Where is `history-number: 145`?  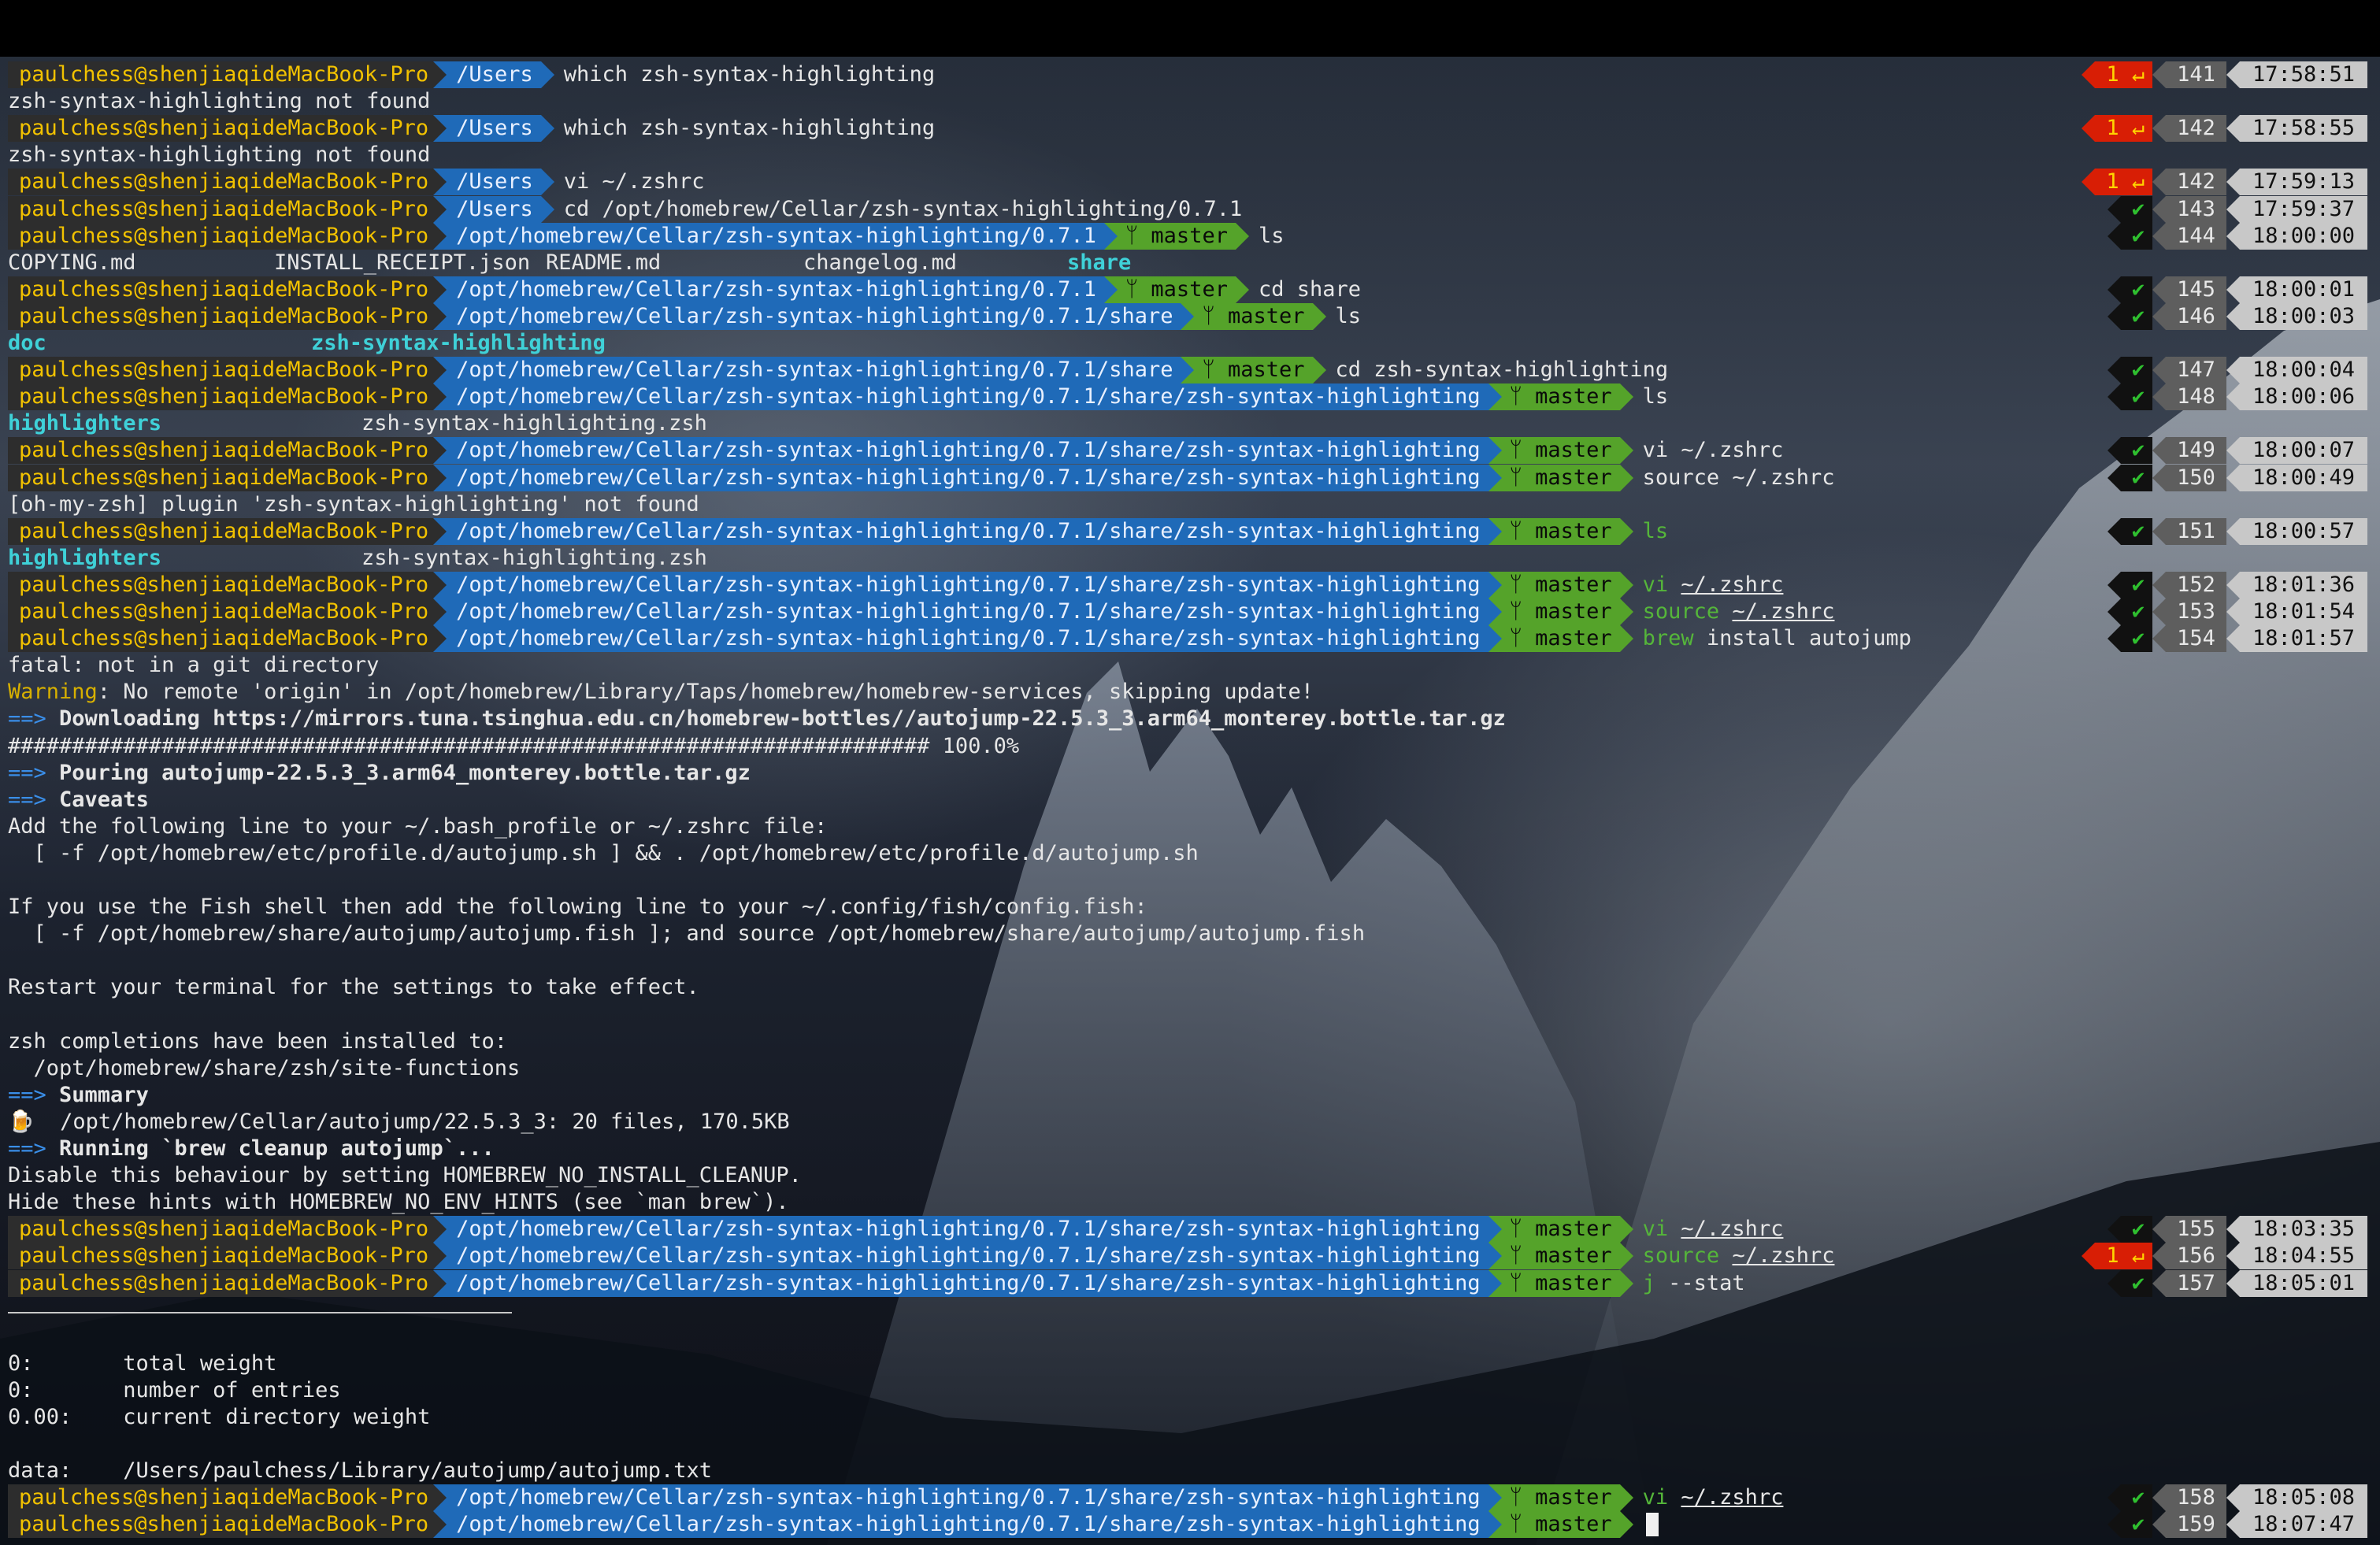 history-number: 145 is located at coordinates (2196, 289).